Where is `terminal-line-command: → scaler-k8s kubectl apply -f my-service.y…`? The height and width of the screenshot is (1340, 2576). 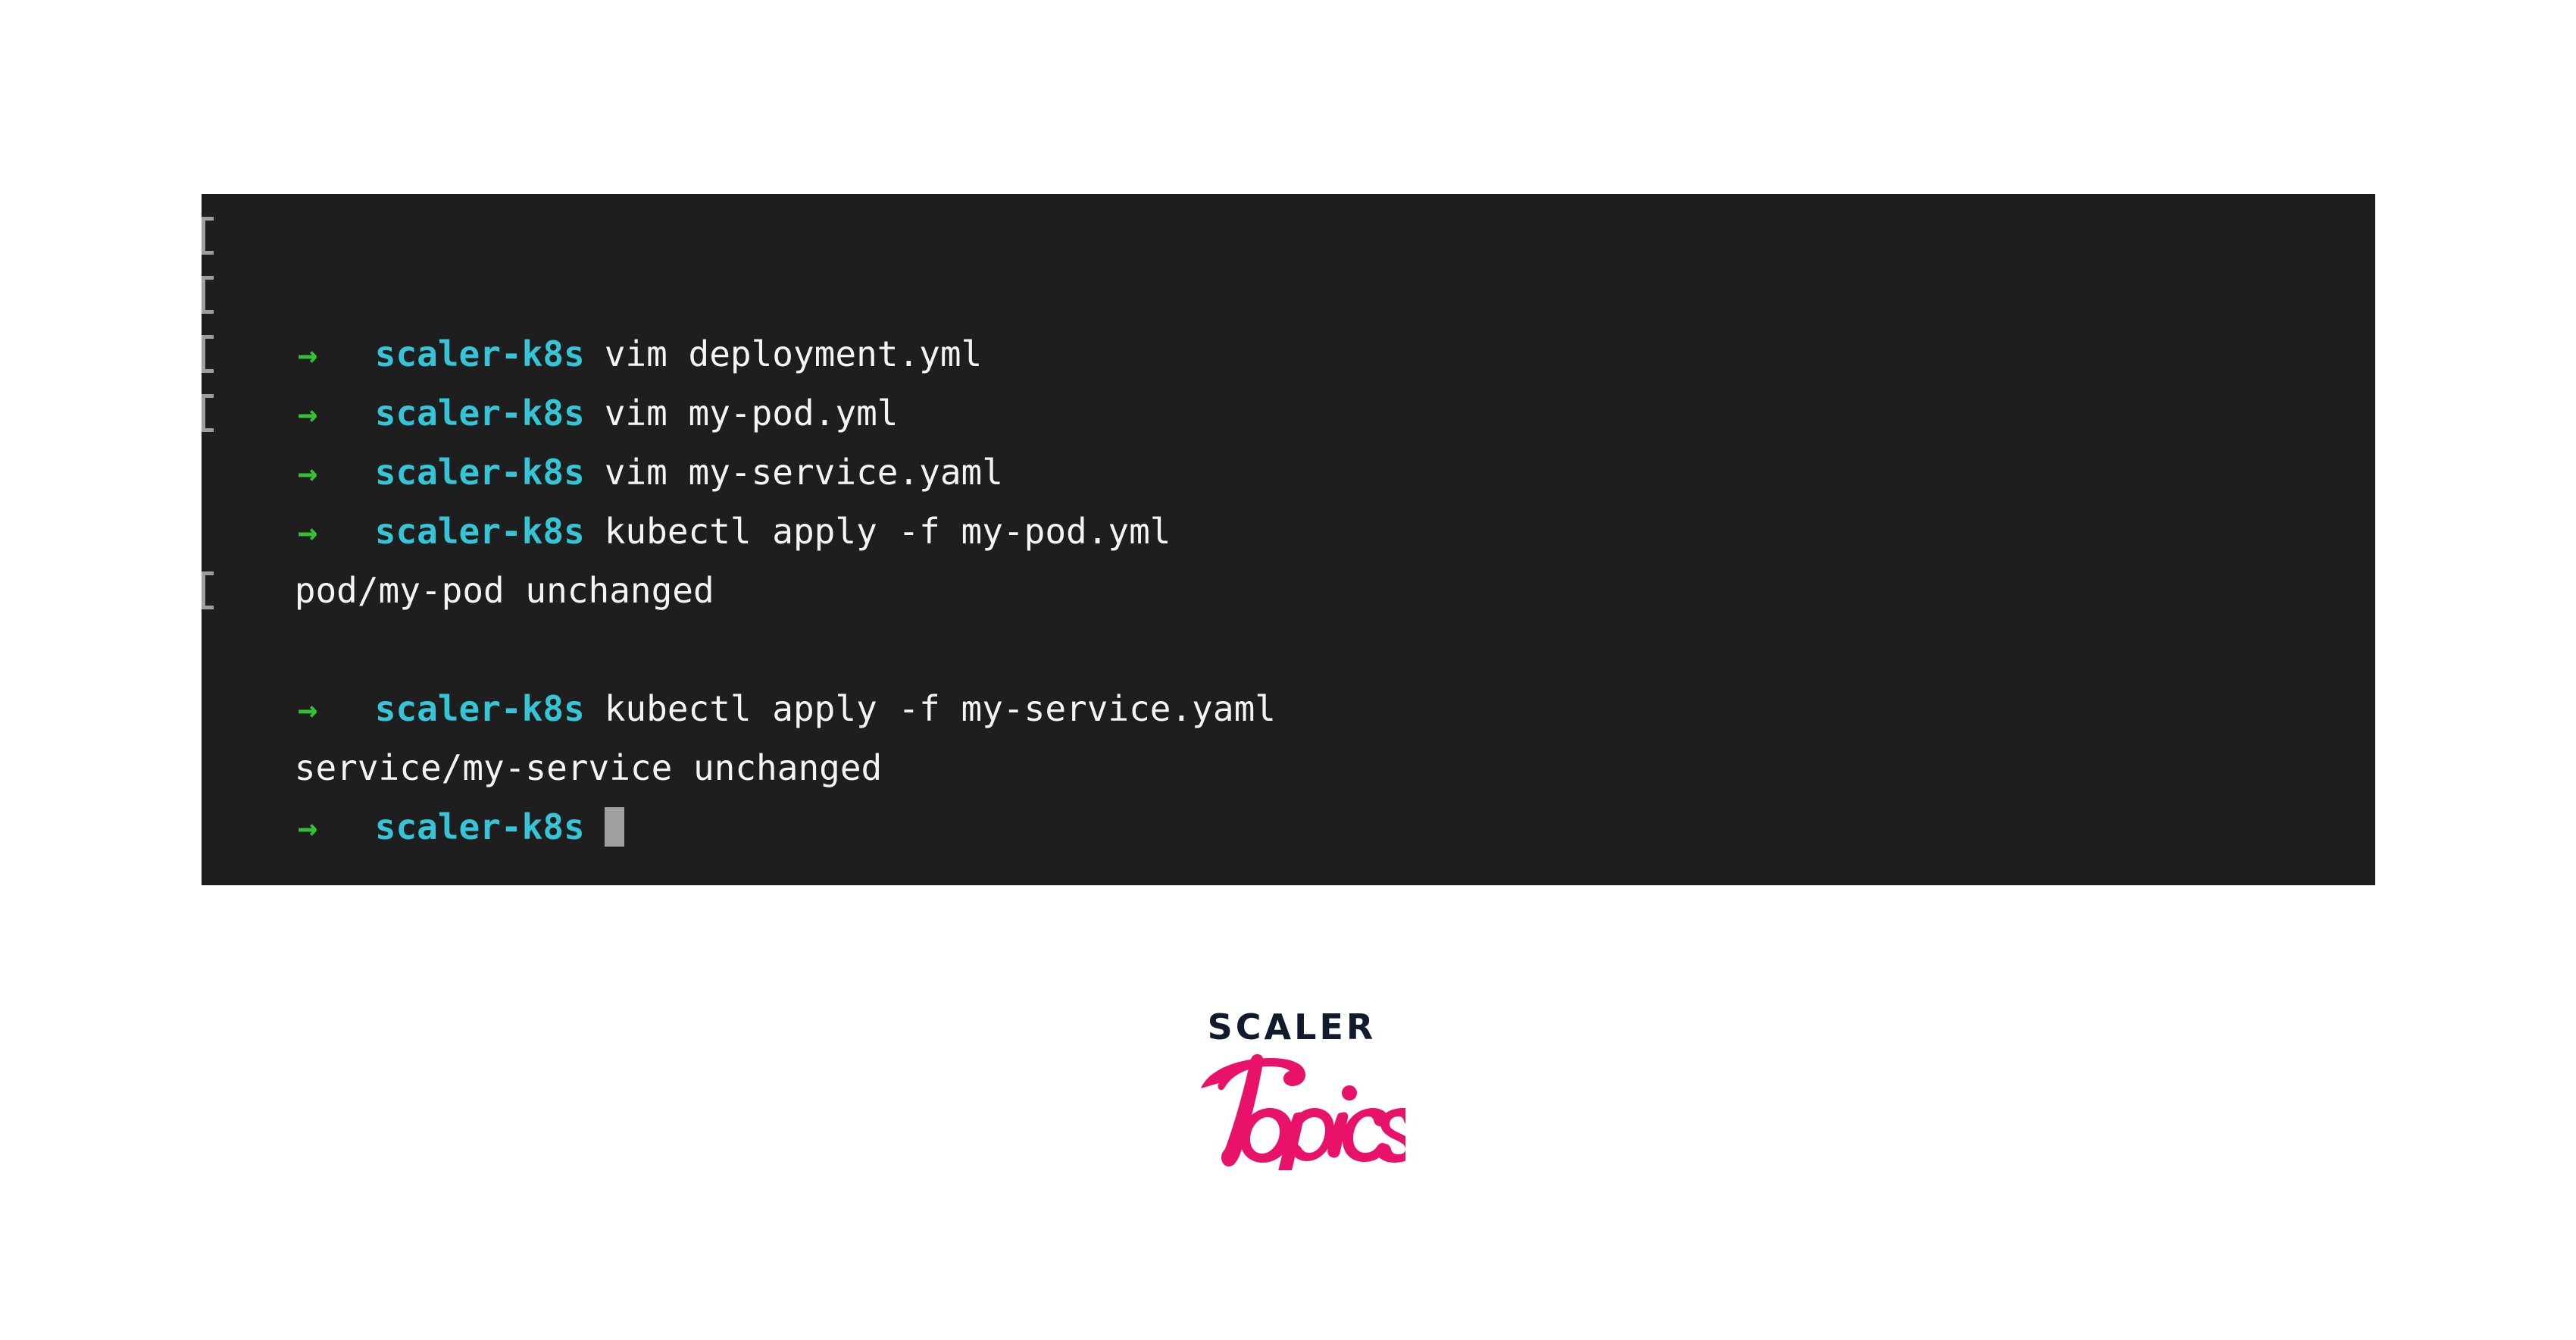 terminal-line-command: → scaler-k8s kubectl apply -f my-service.y… is located at coordinates (1288, 645).